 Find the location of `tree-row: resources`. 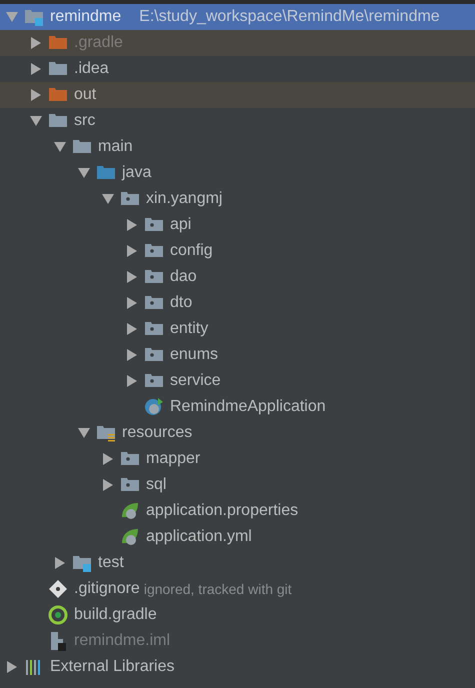

tree-row: resources is located at coordinates (237, 433).